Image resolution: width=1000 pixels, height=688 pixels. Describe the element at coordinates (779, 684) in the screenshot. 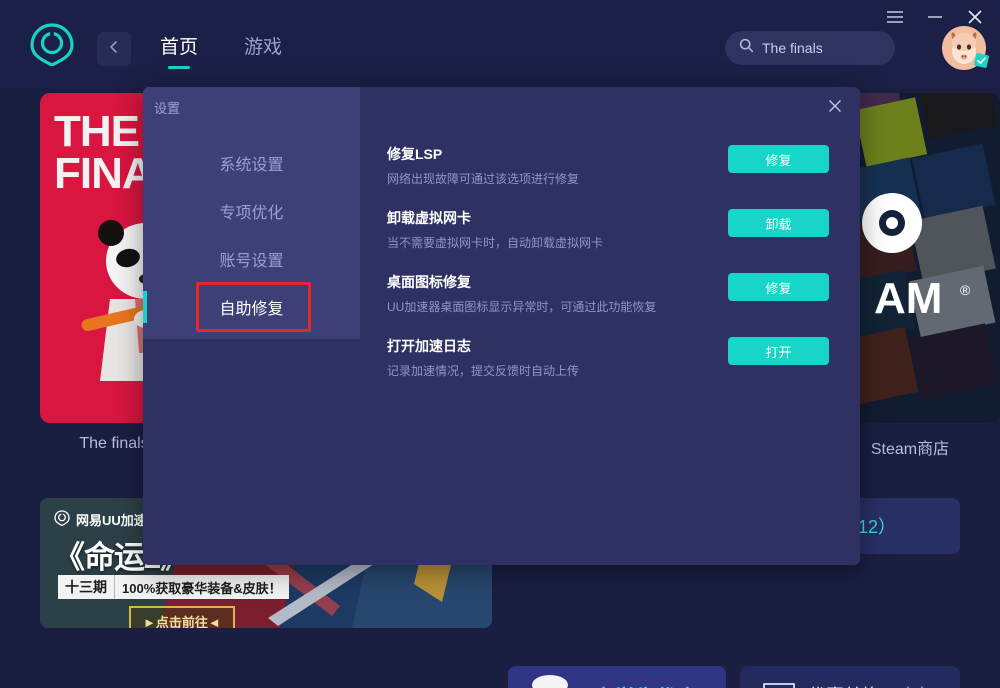

I see `ticket-icon` at that location.